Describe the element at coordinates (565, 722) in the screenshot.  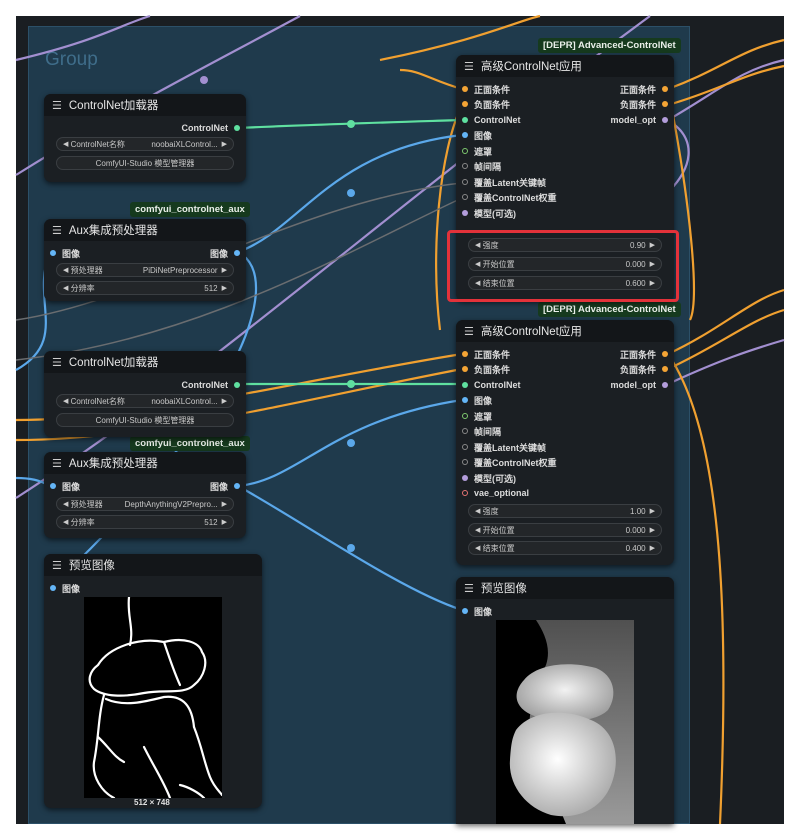
I see `depth-preview-image` at that location.